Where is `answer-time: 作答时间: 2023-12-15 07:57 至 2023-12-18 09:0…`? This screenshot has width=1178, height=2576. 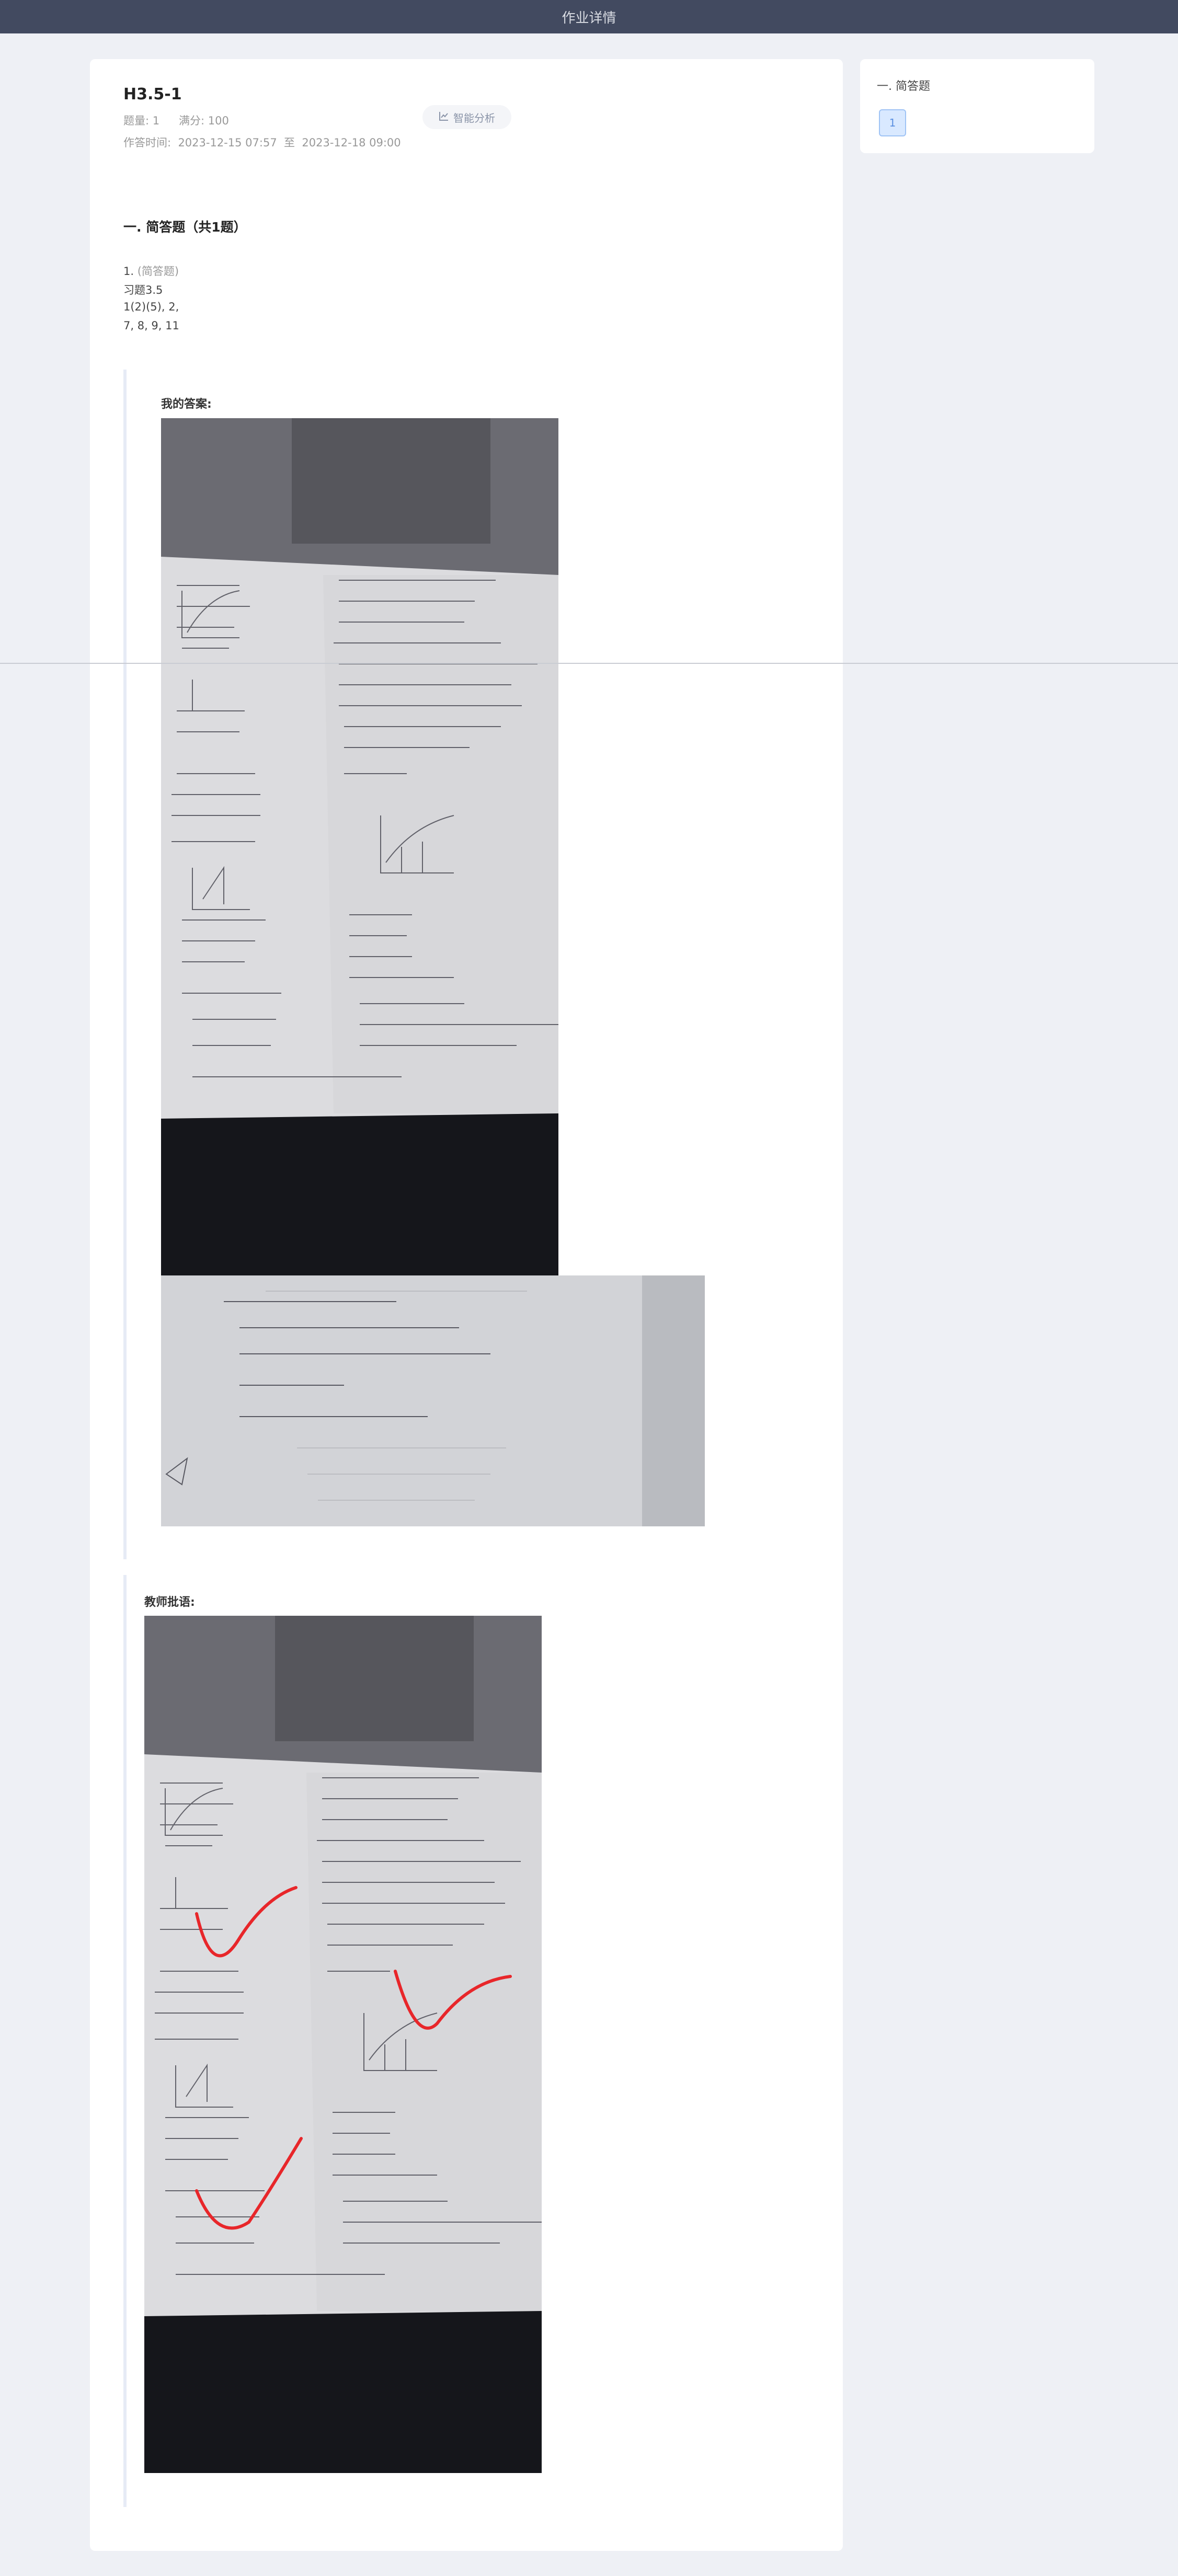 answer-time: 作答时间: 2023-12-15 07:57 至 2023-12-18 09:0… is located at coordinates (262, 142).